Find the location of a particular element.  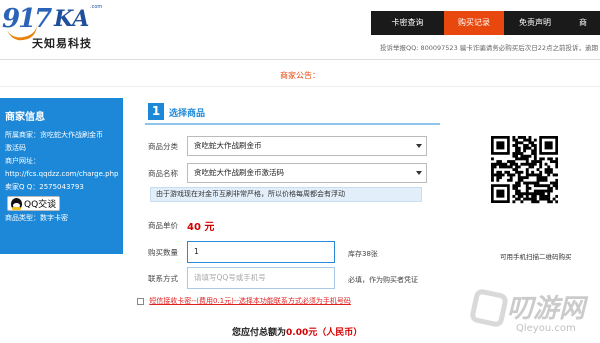

total-amount: 您应付总额为0.00元（人民币） is located at coordinates (297, 331).